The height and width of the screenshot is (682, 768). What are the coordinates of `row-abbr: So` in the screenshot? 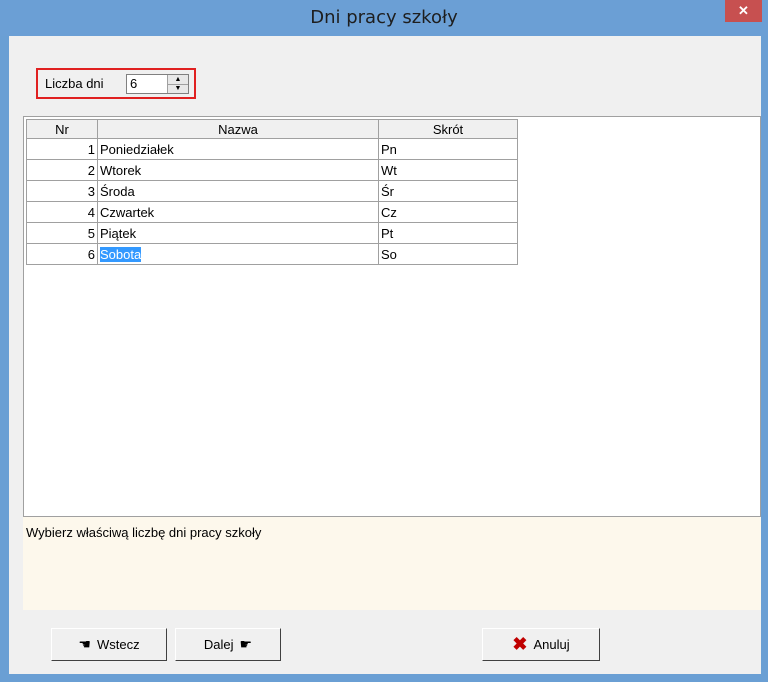 It's located at (448, 254).